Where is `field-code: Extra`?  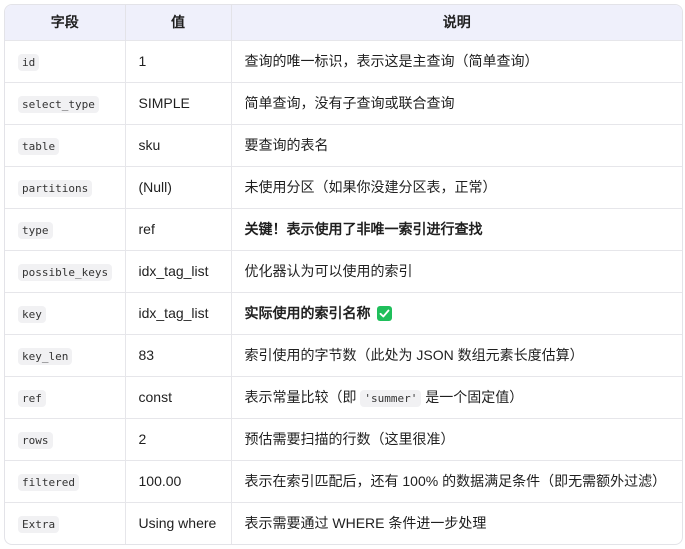
field-code: Extra is located at coordinates (39, 525).